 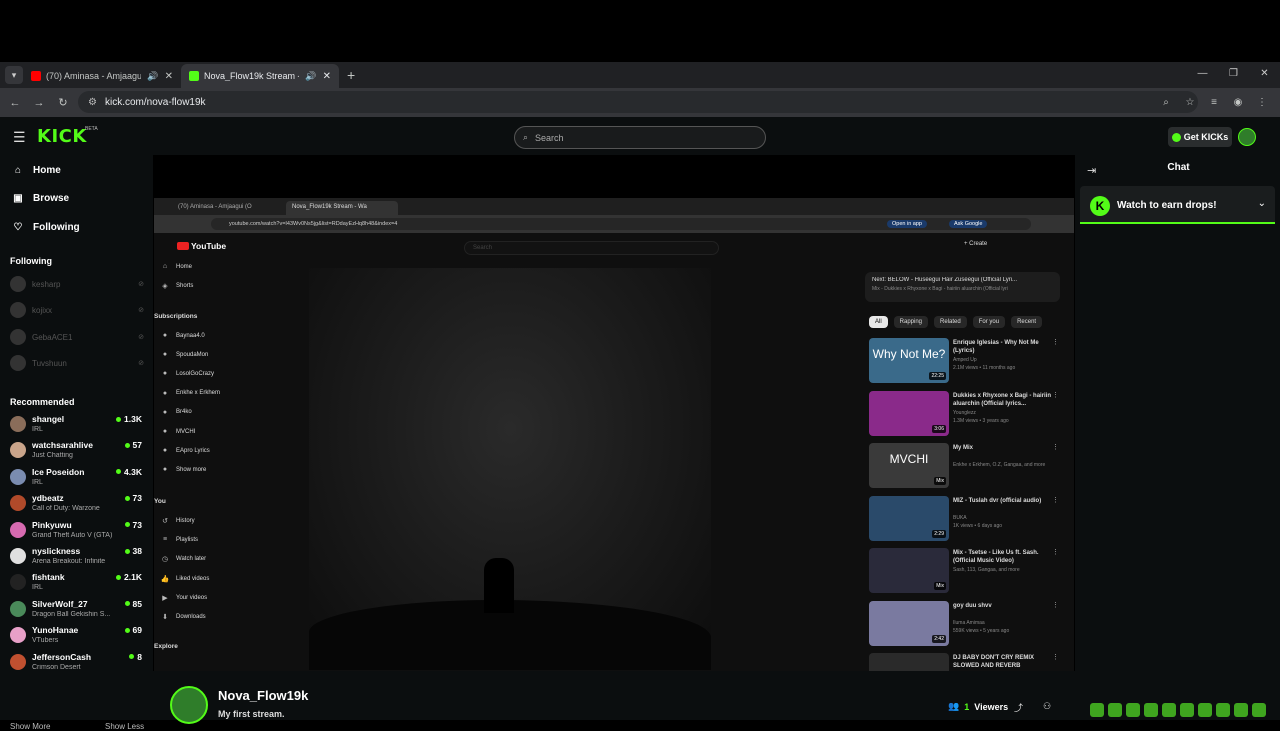 What do you see at coordinates (102, 76) in the screenshot?
I see `browser-tab: (70) Aminasa - Amjaagui (O 🔊 ✕` at bounding box center [102, 76].